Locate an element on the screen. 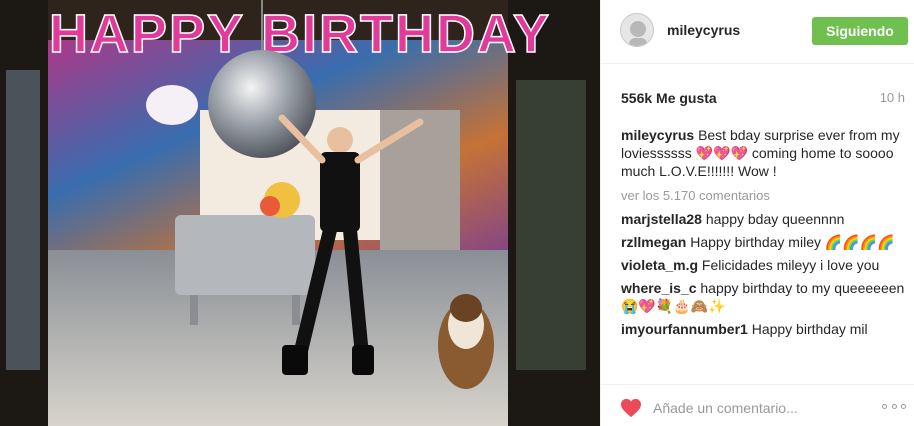 The width and height of the screenshot is (914, 426). list-item: imyourfannumber1 Happy birthday mil is located at coordinates (763, 329).